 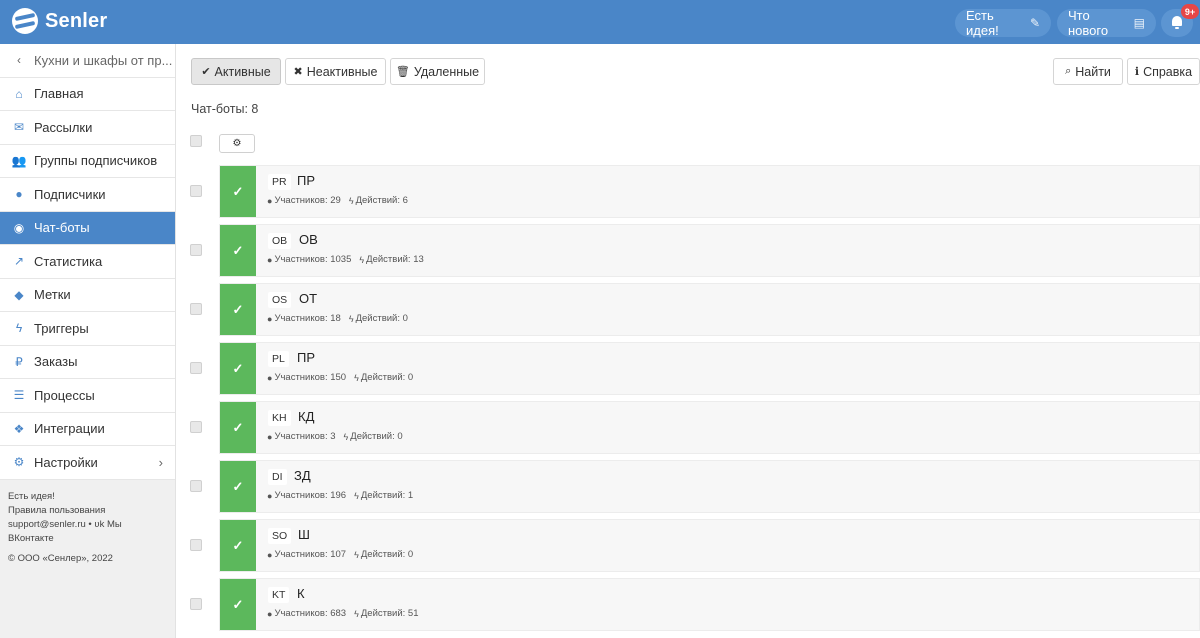 What do you see at coordinates (1190, 11) in the screenshot?
I see `notification-badge: 9+` at bounding box center [1190, 11].